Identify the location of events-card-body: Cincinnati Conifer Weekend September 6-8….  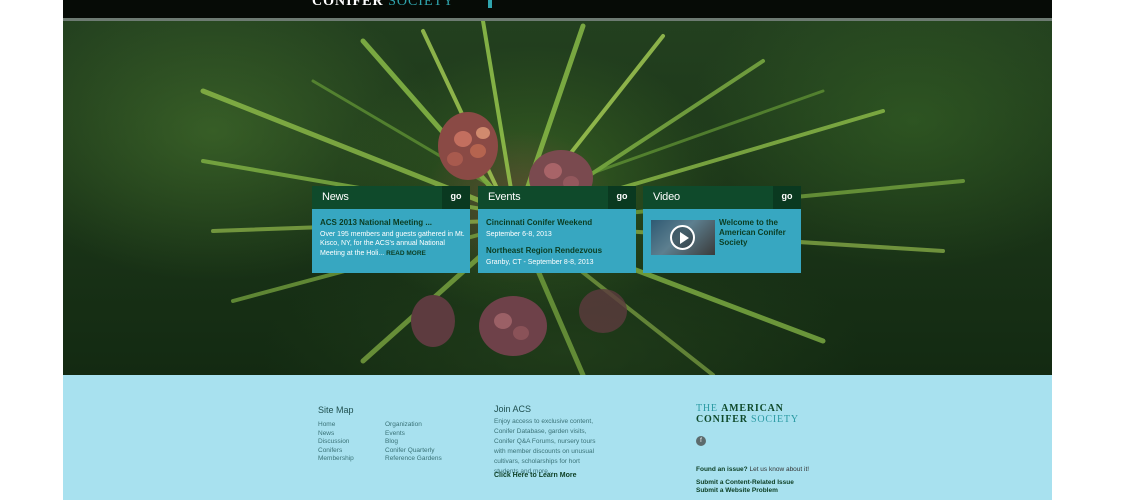
(557, 241).